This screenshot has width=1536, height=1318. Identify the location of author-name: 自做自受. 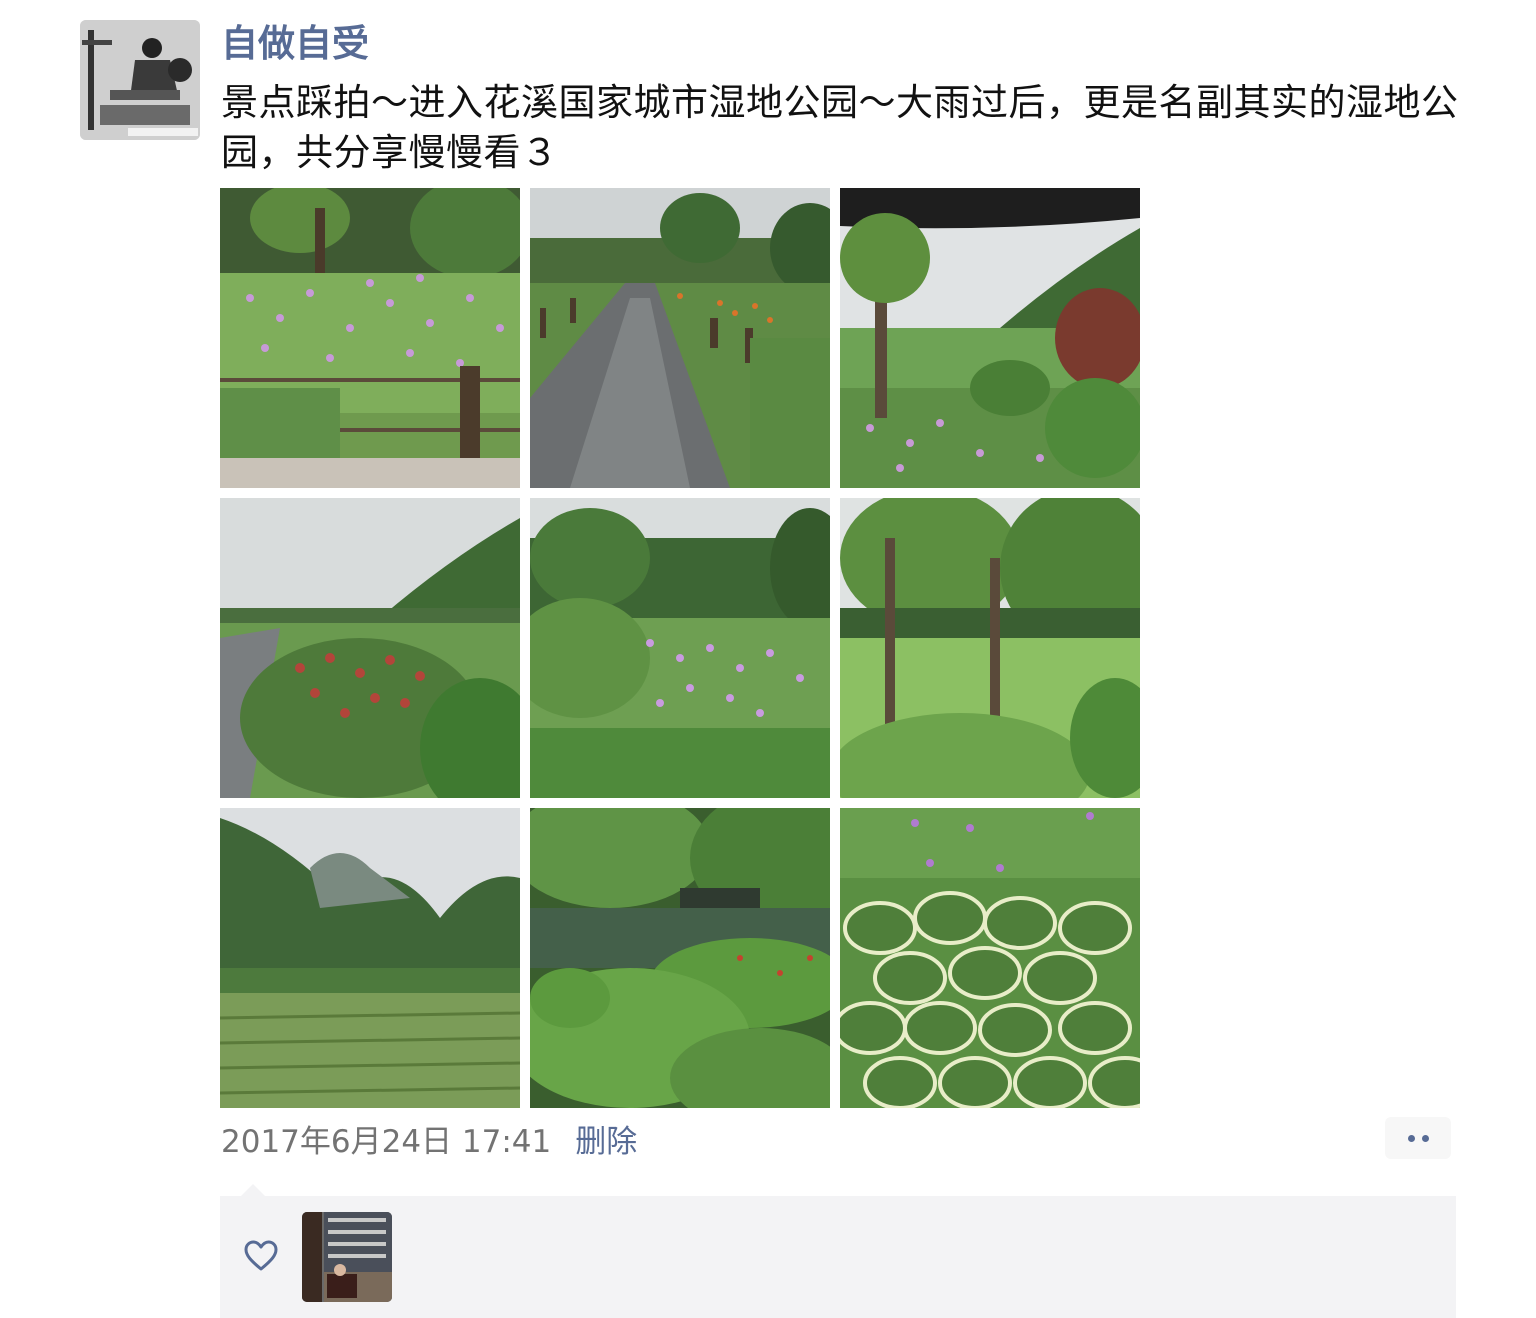
(295, 44).